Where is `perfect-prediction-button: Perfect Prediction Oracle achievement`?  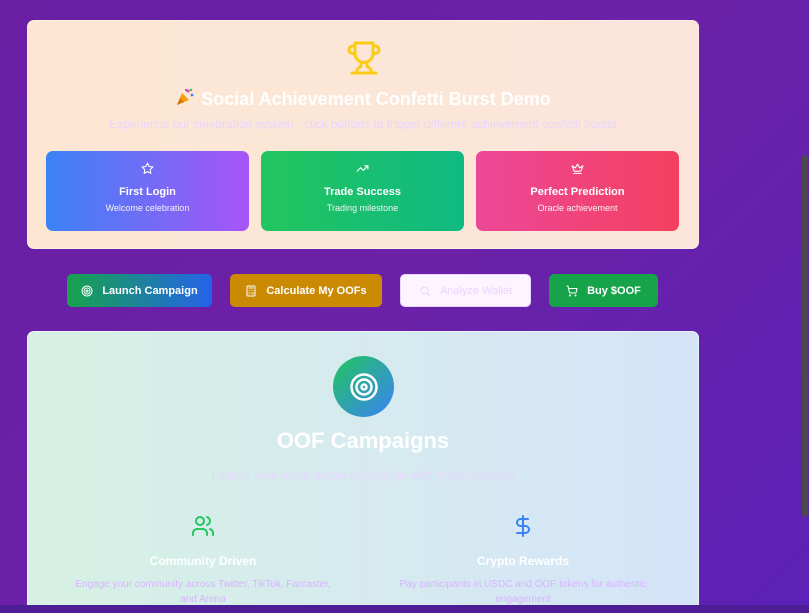
perfect-prediction-button: Perfect Prediction Oracle achievement is located at coordinates (577, 191).